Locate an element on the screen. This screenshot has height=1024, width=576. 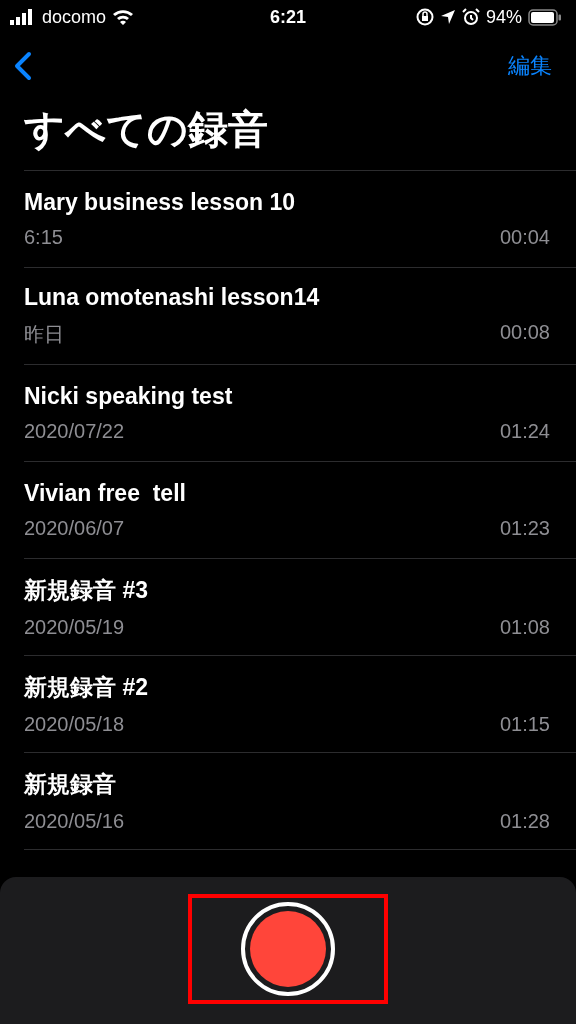
recording-row: 新規録音 #2 2020/05/18 01:15 is located at coordinates (300, 704).